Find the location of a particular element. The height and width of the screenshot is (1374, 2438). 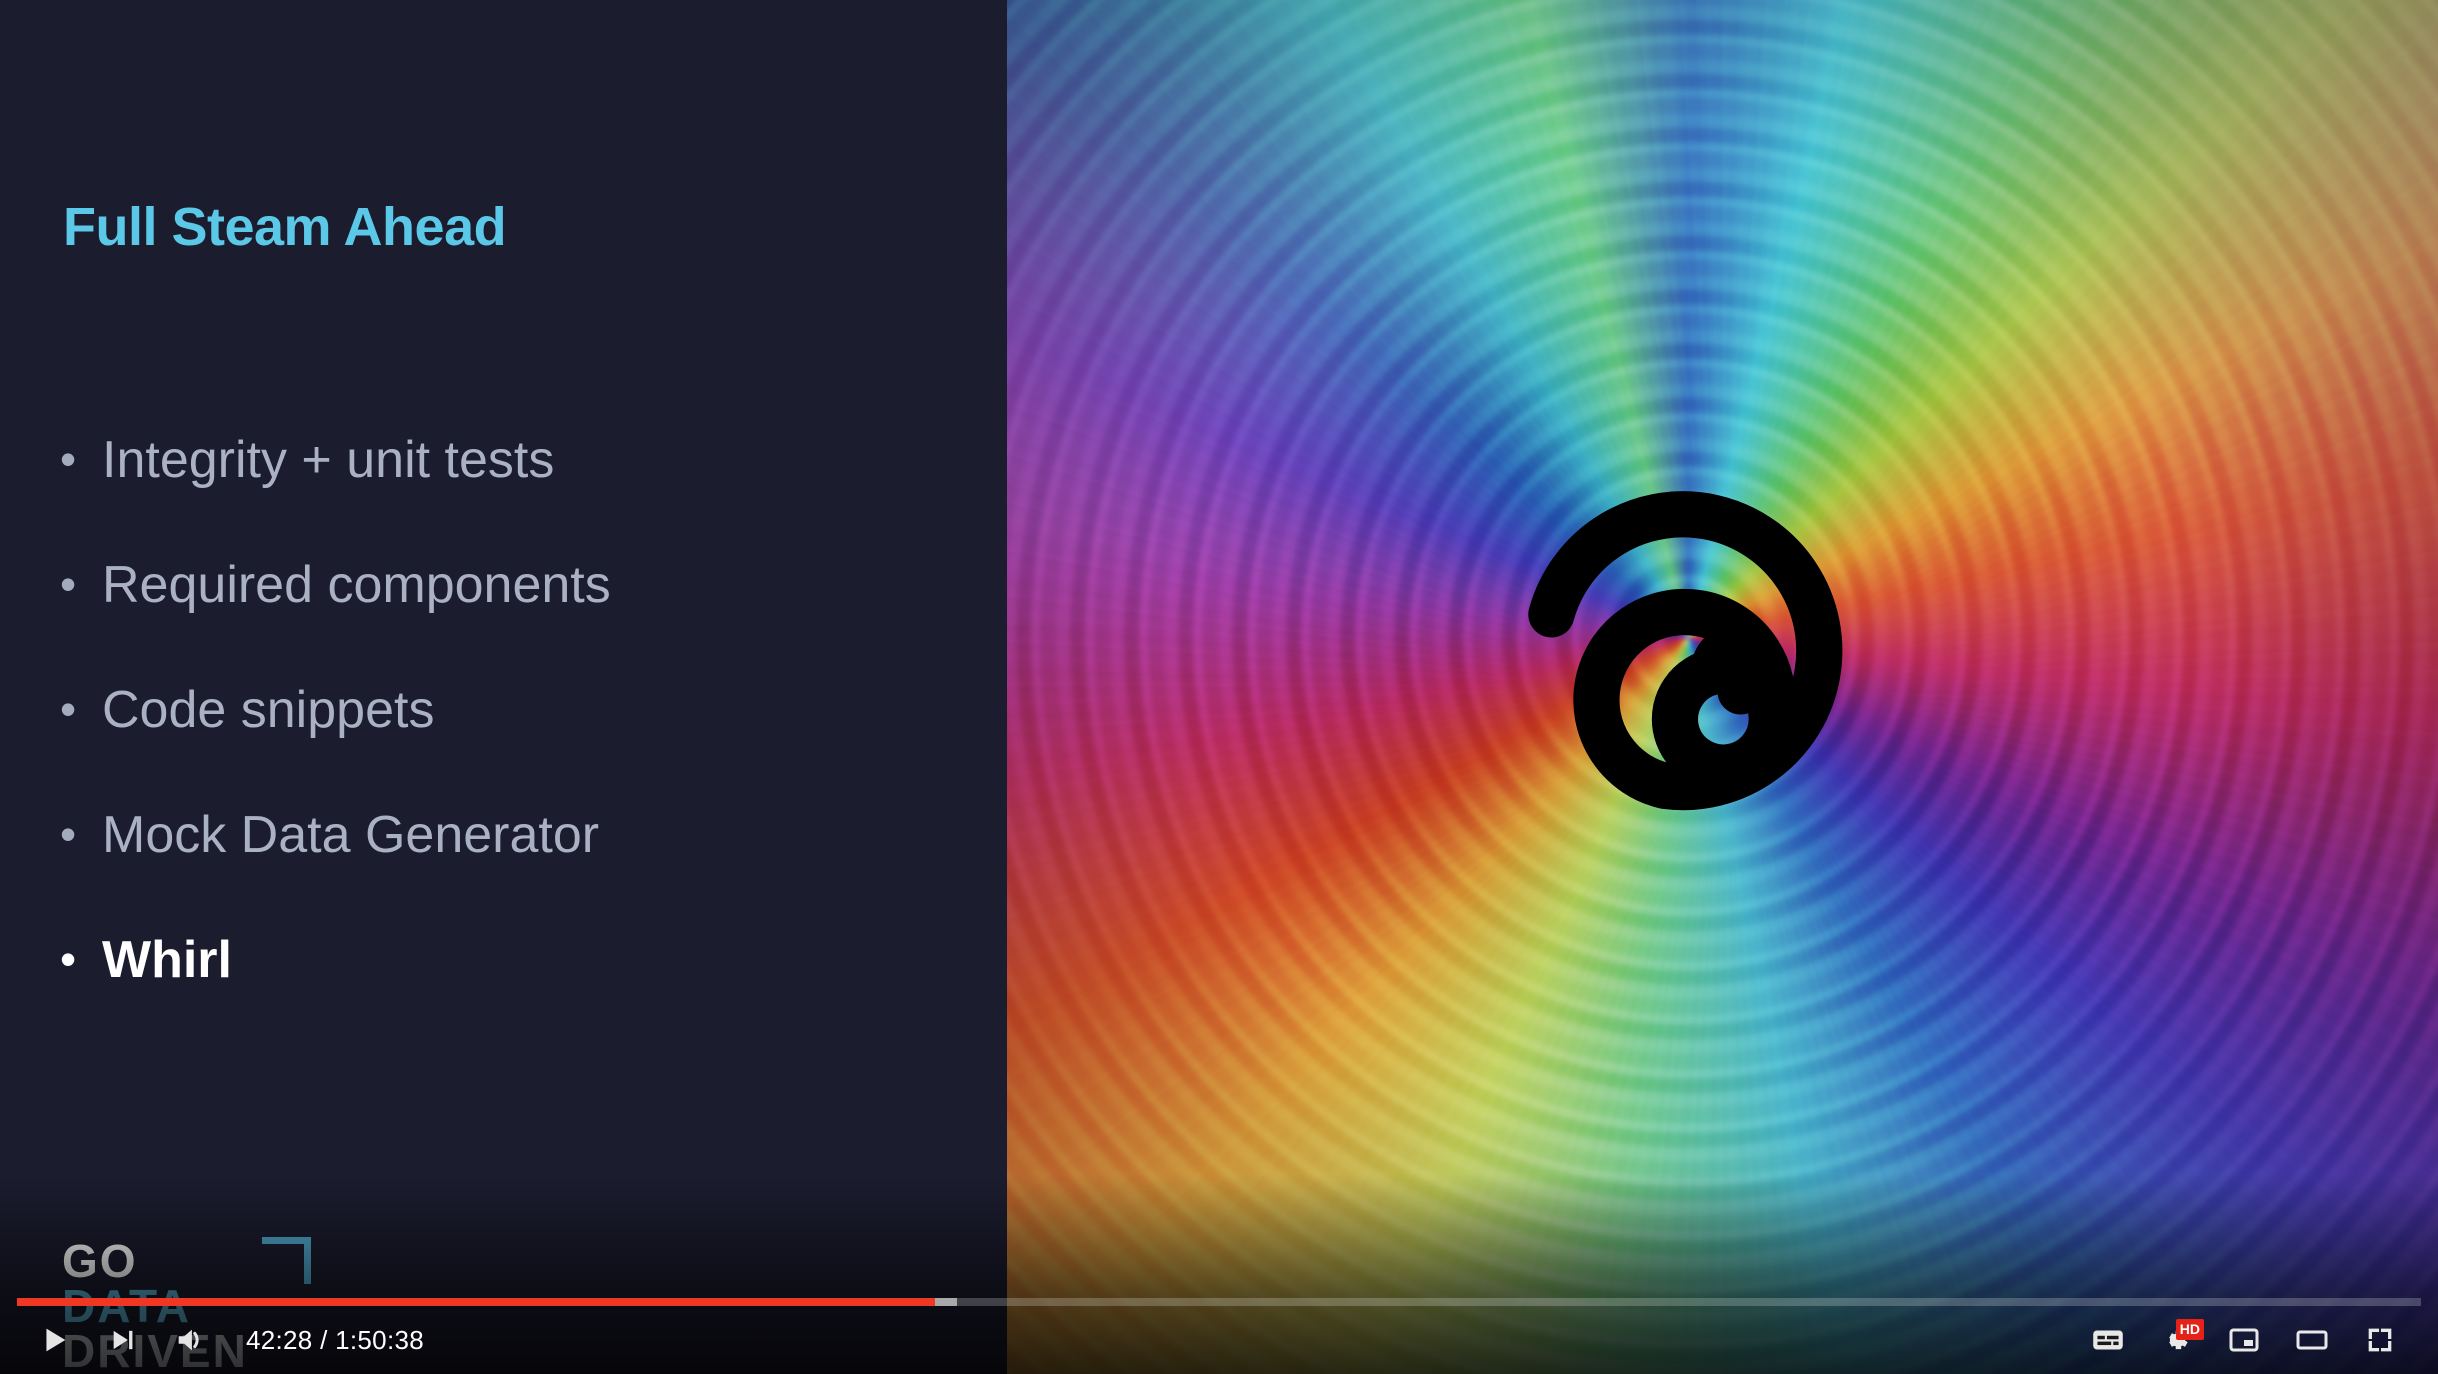

bullet-label: Required components is located at coordinates (356, 585).